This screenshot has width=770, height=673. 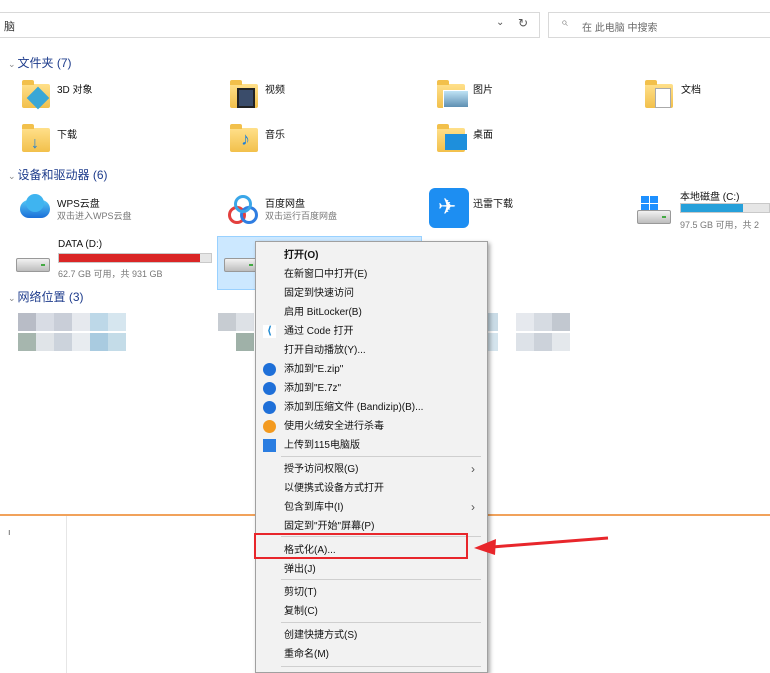 What do you see at coordinates (285, 202) in the screenshot?
I see `device-baidu-label: 百度网盘` at bounding box center [285, 202].